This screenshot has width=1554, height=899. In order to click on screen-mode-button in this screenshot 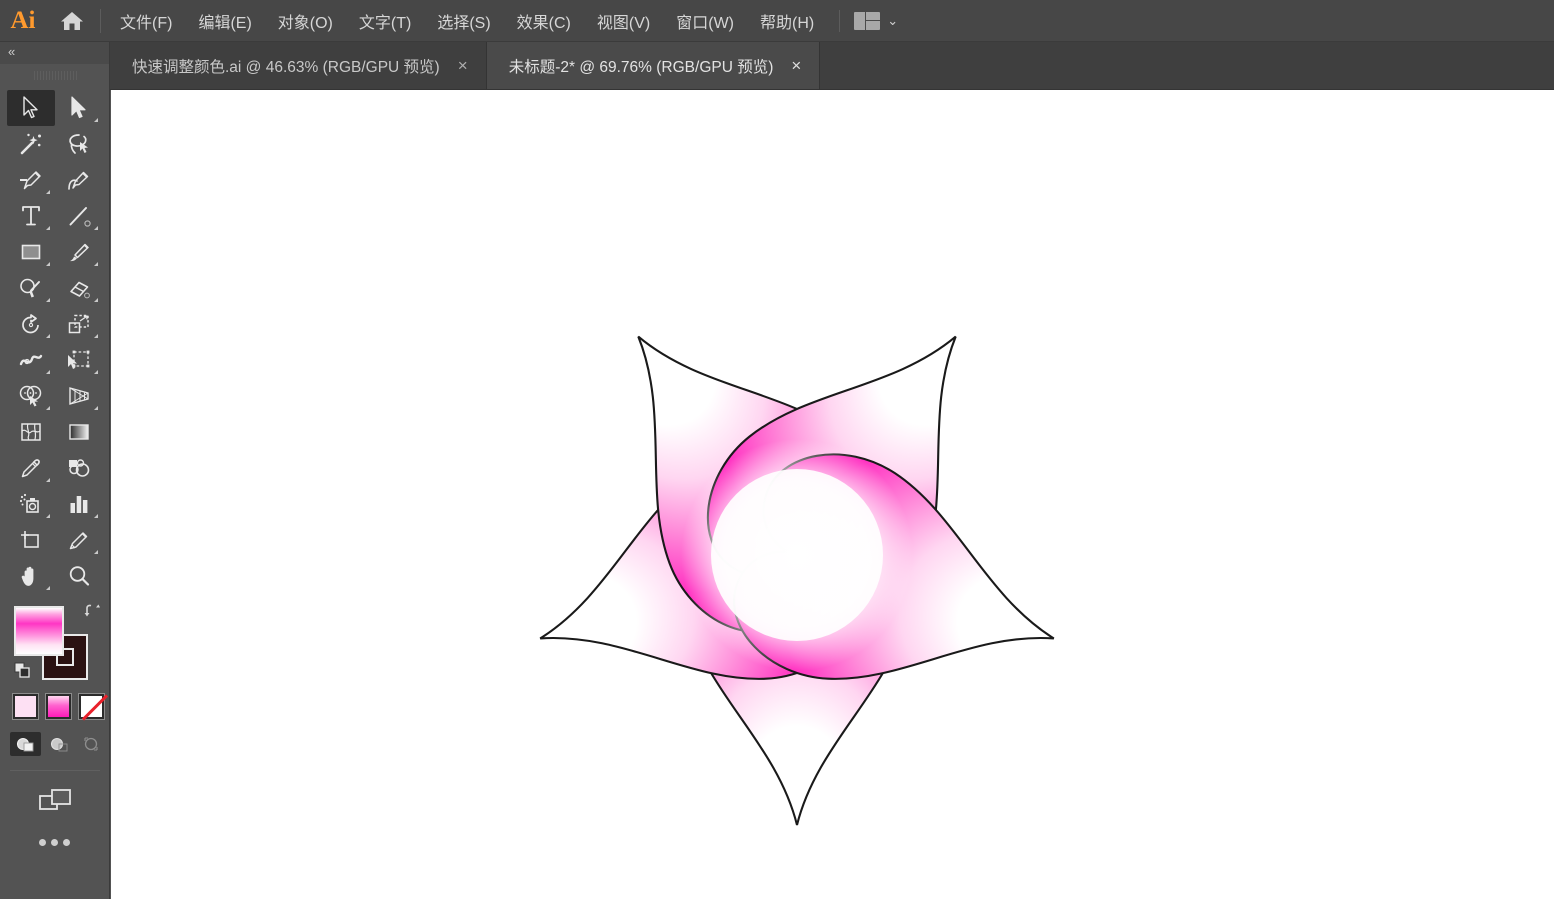, I will do `click(54, 802)`.